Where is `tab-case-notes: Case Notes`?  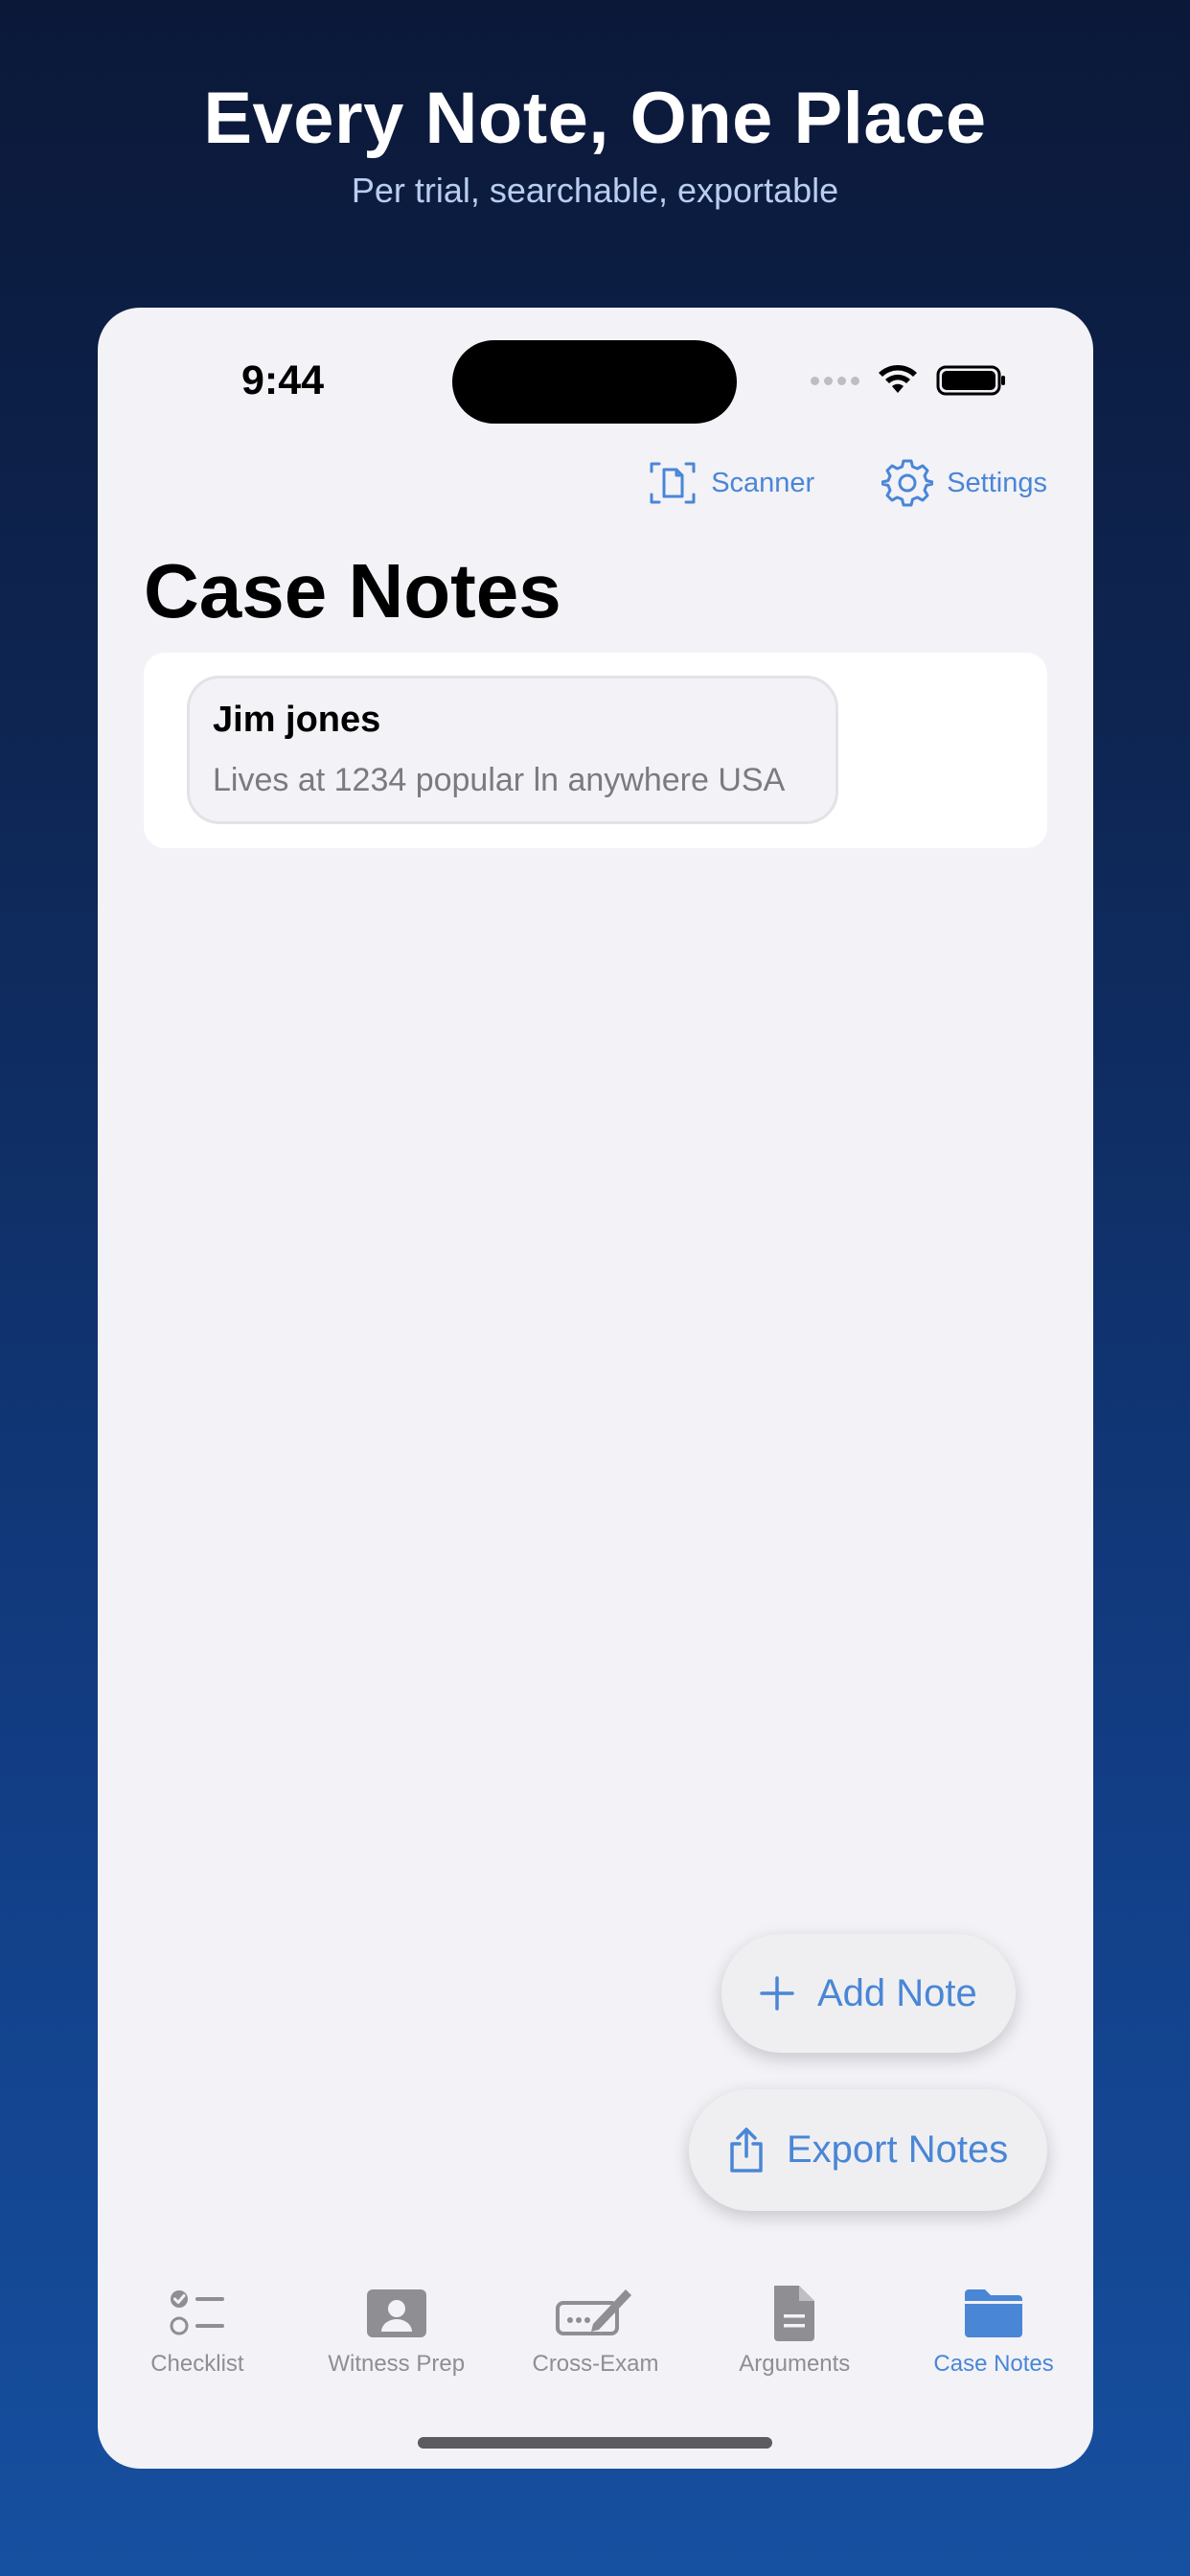 tab-case-notes: Case Notes is located at coordinates (994, 2334).